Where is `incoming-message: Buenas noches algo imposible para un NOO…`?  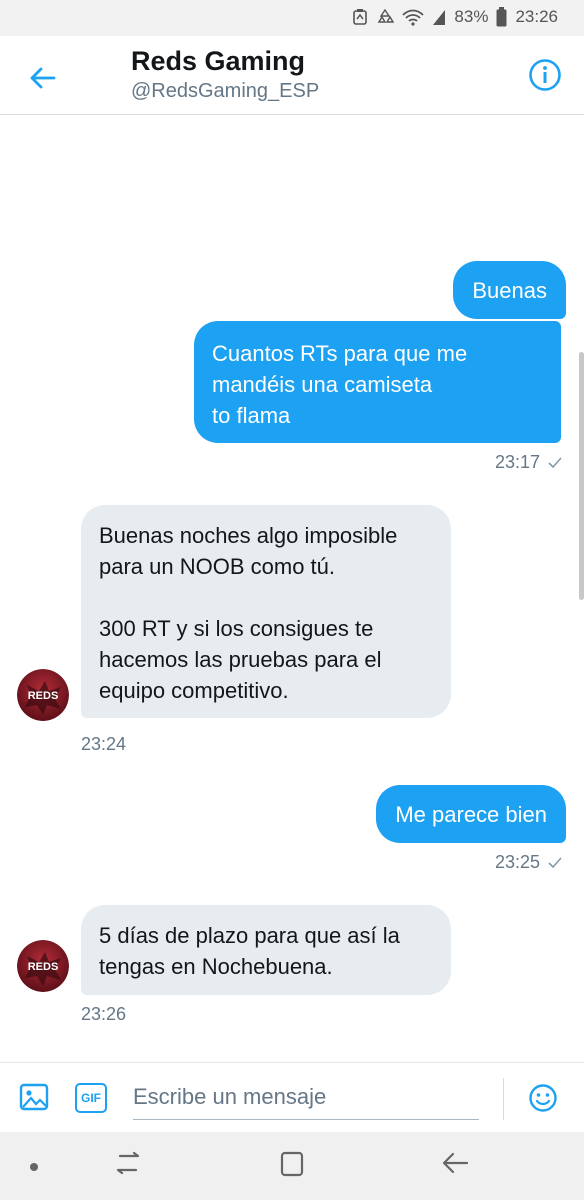
incoming-message: Buenas noches algo imposible para un NOO… is located at coordinates (266, 611).